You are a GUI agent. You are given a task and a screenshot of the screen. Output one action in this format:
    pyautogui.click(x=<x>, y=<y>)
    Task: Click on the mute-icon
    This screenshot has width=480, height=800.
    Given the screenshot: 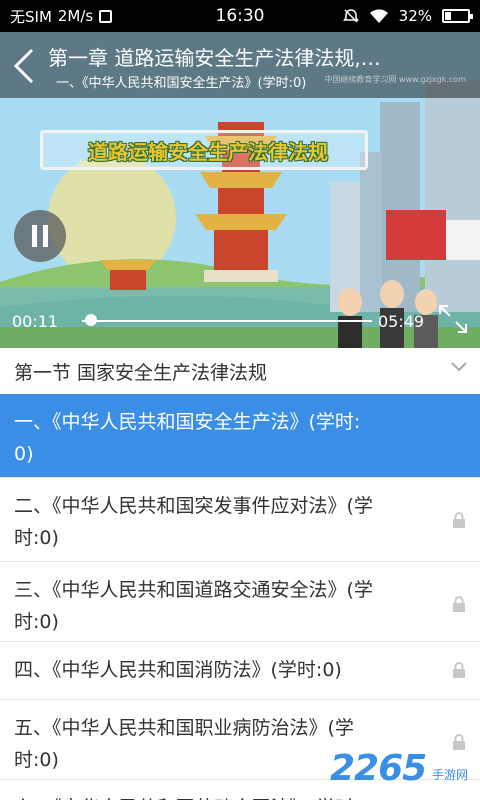 What is the action you would take?
    pyautogui.click(x=350, y=16)
    